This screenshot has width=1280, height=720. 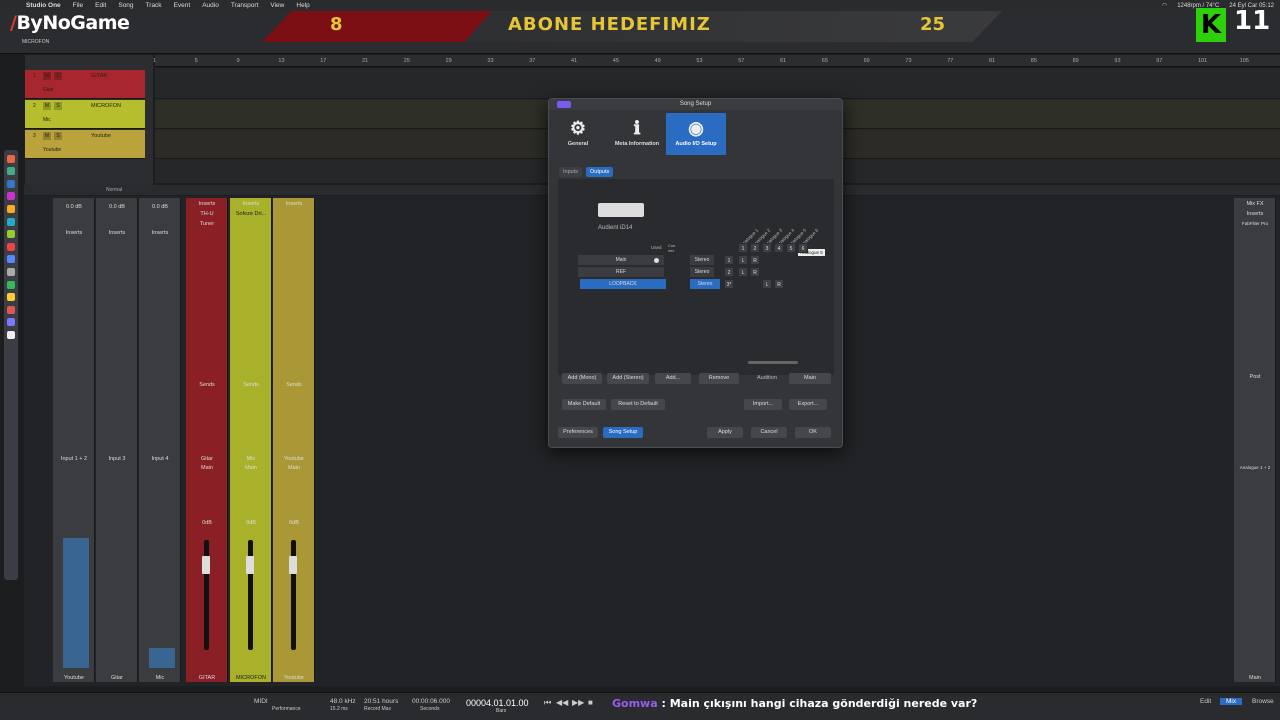 I want to click on wifi-icon: ◠, so click(x=1164, y=5).